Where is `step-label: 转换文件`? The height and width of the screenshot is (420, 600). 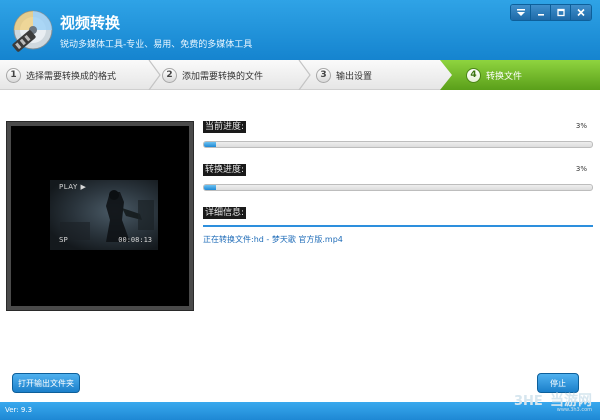
step-label: 转换文件 is located at coordinates (504, 76).